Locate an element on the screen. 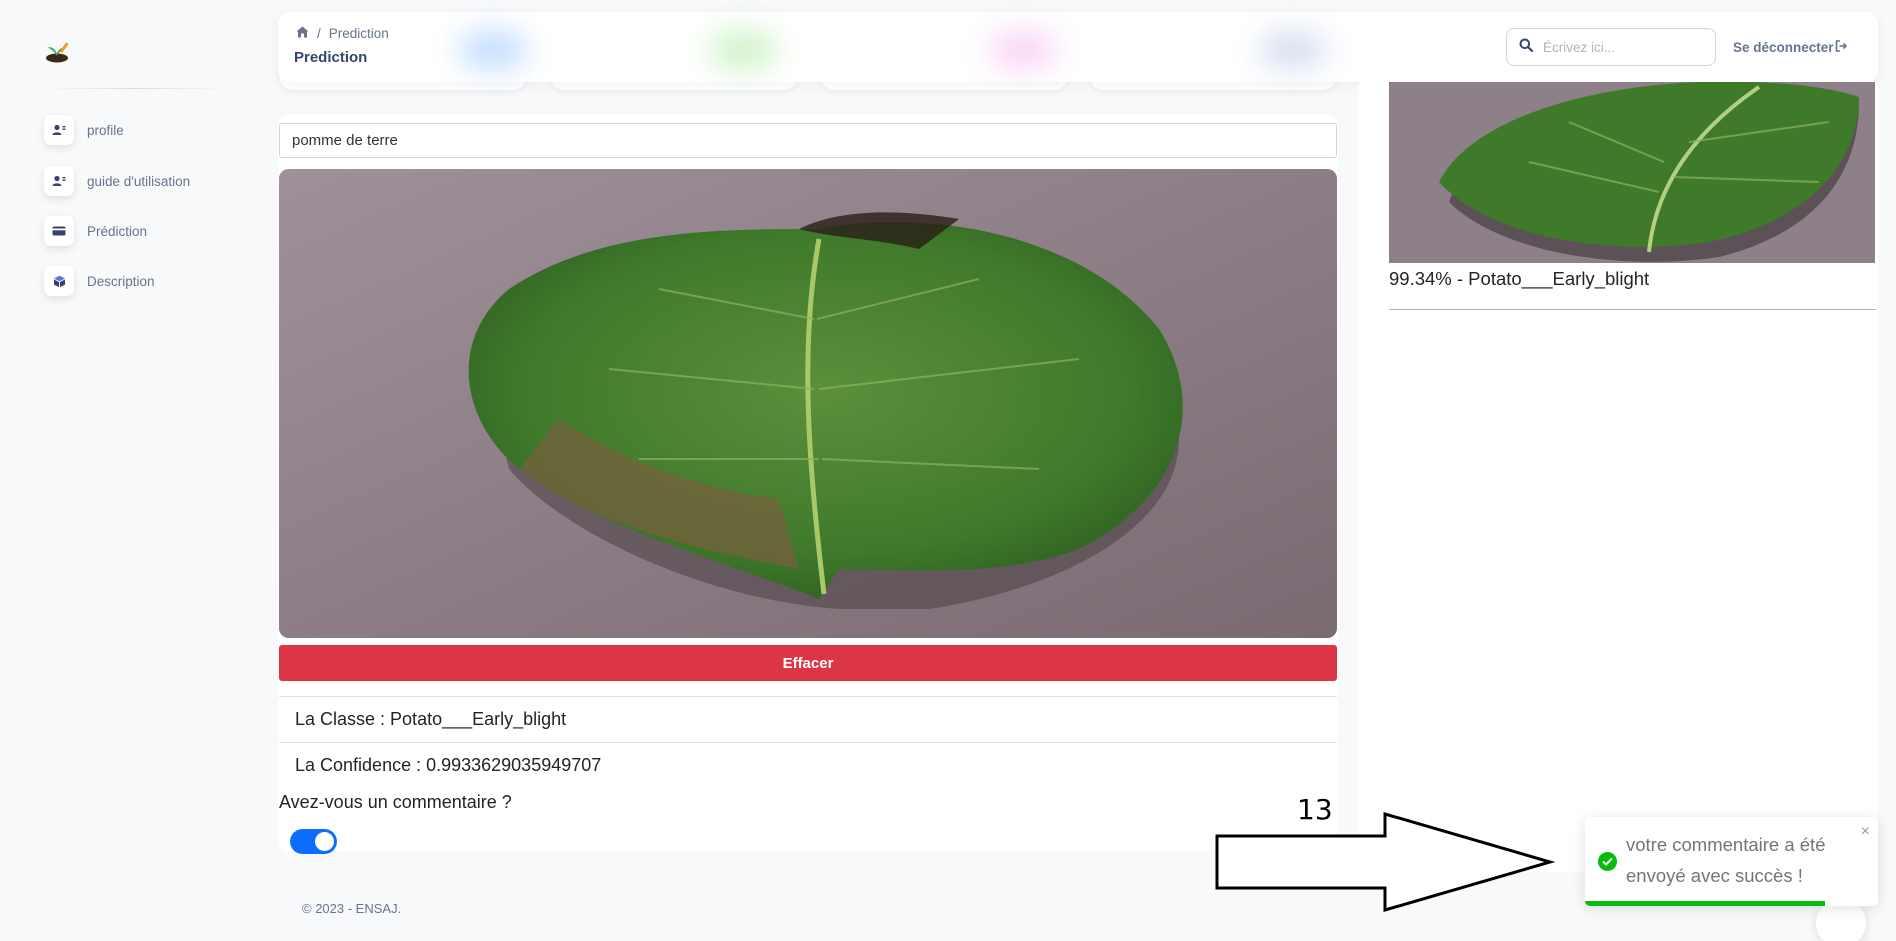  sidebar-item-label: guide d'utilisation is located at coordinates (139, 181).